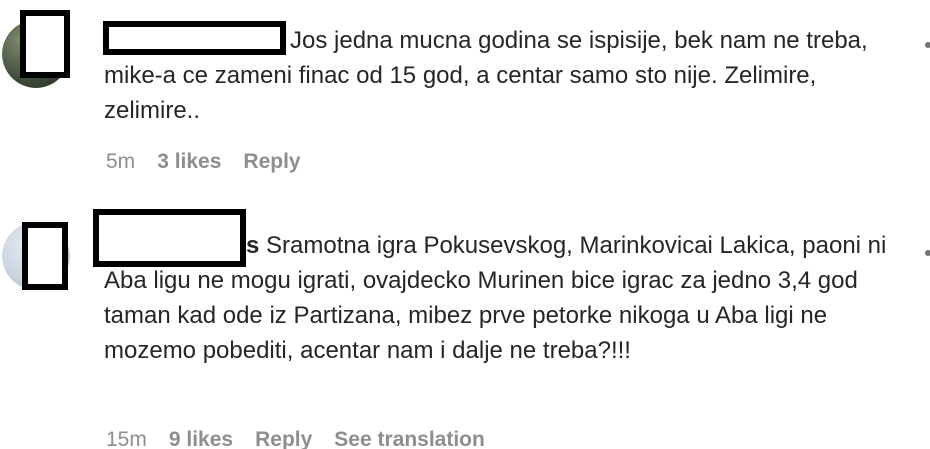 This screenshot has height=449, width=930. Describe the element at coordinates (409, 438) in the screenshot. I see `see-translation-button: See translation` at that location.